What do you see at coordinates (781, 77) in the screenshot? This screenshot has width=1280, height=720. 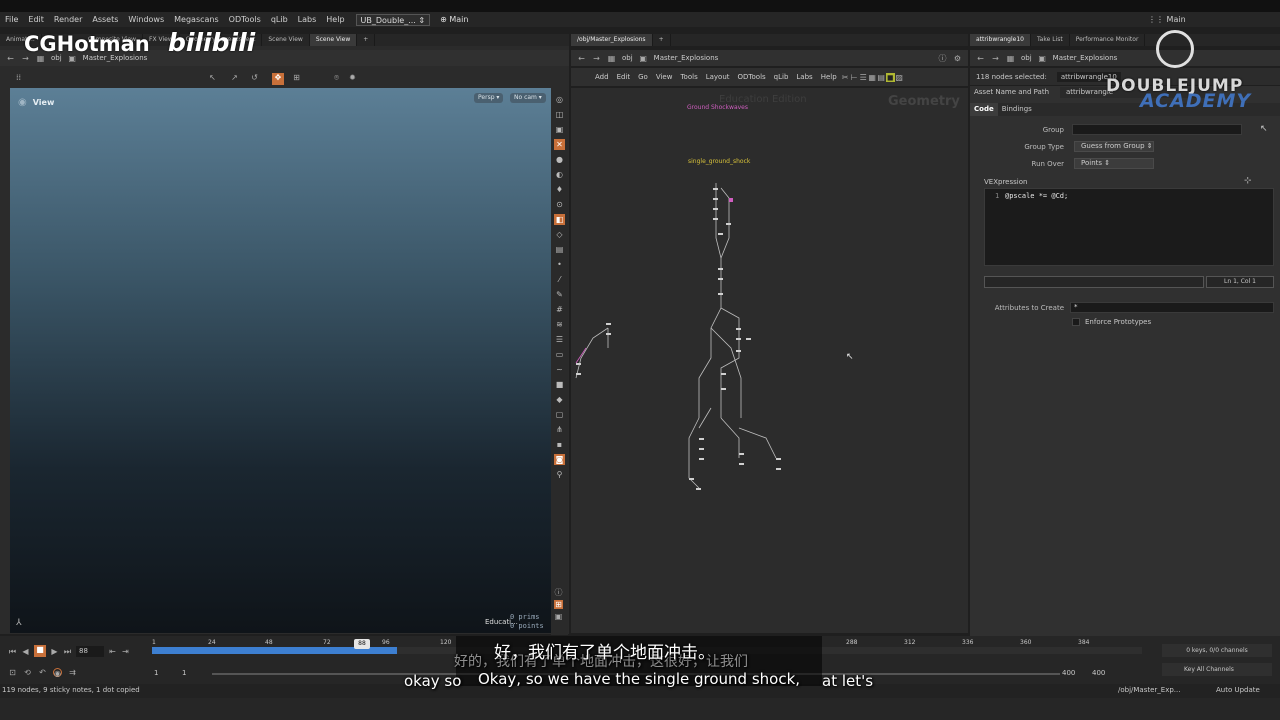 I see `net-menu-qlib: qLib` at bounding box center [781, 77].